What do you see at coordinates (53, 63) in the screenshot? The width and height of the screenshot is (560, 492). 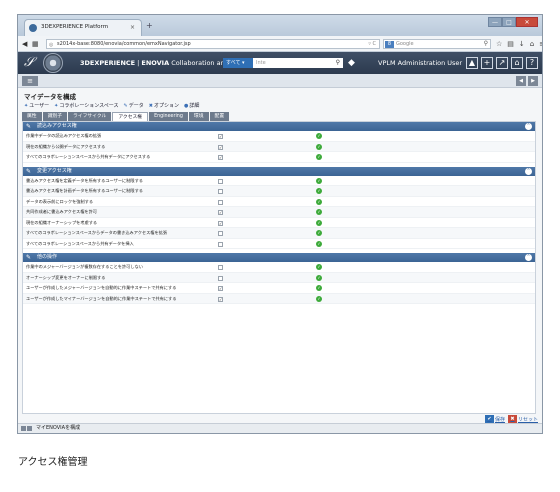 I see `compass-icon` at bounding box center [53, 63].